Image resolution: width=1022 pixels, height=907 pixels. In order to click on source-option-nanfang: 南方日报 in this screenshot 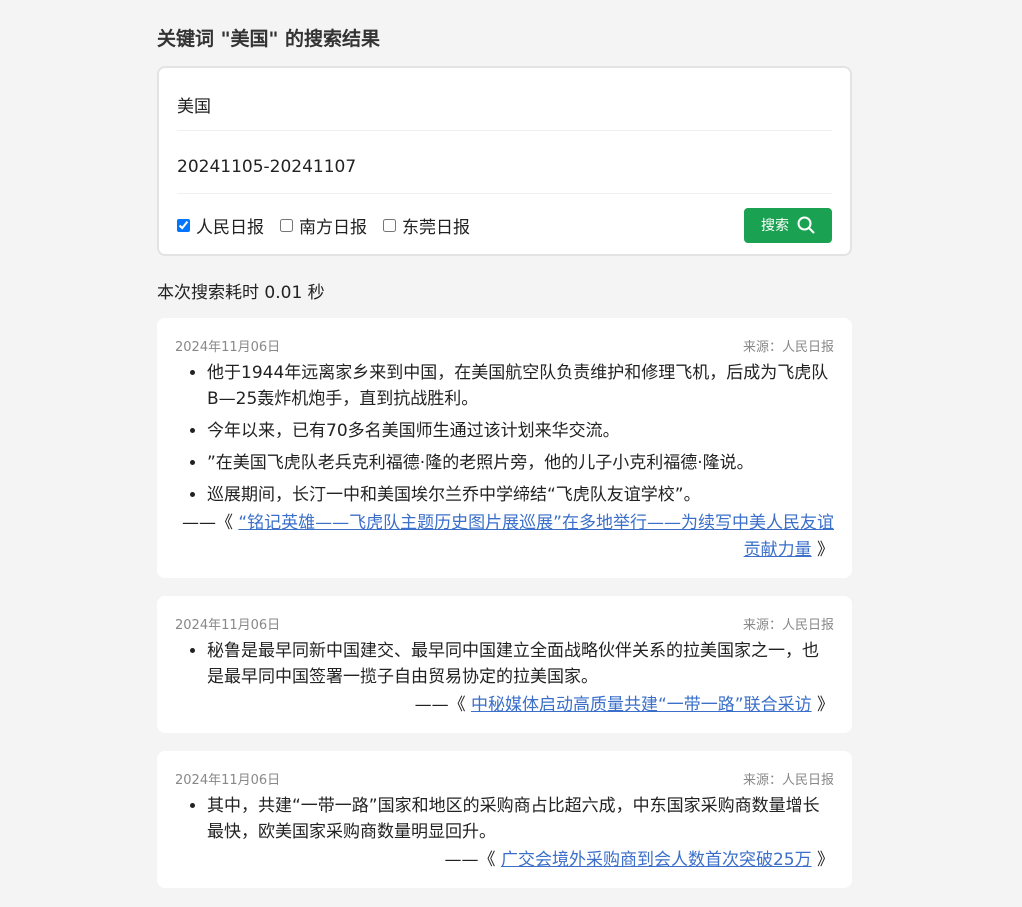, I will do `click(323, 225)`.